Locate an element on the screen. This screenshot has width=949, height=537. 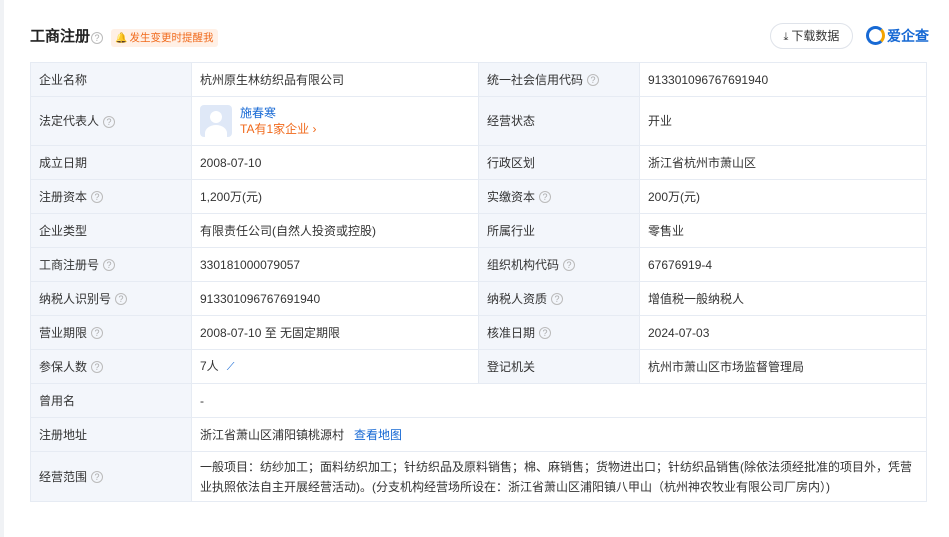
field-label: 行政区划 is located at coordinates (559, 162).